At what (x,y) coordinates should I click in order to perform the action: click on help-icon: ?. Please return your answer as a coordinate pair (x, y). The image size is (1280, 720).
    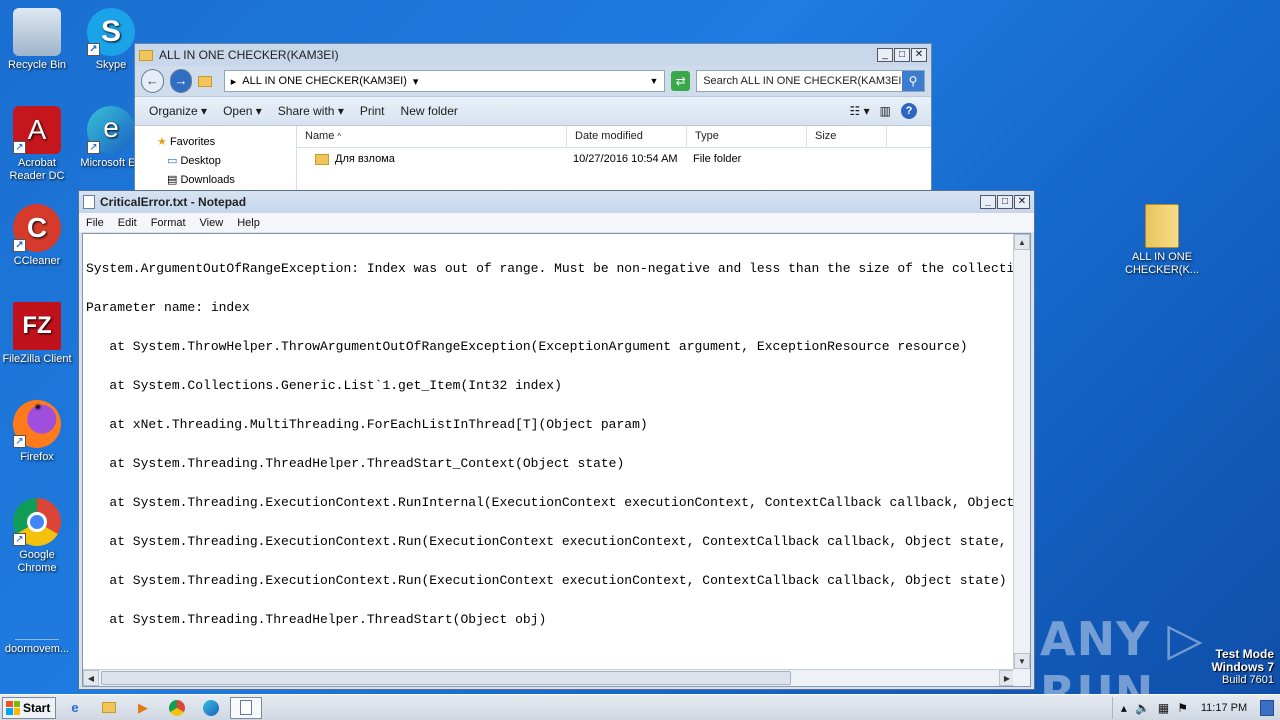
    Looking at the image, I should click on (909, 111).